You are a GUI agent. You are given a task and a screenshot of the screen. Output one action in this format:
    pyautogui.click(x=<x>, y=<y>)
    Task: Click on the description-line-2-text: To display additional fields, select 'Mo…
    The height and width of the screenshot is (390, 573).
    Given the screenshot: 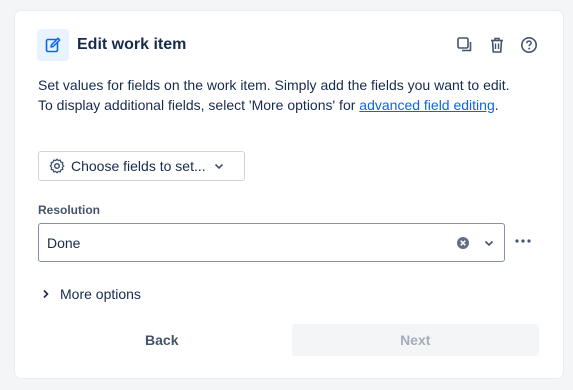 What is the action you would take?
    pyautogui.click(x=199, y=105)
    